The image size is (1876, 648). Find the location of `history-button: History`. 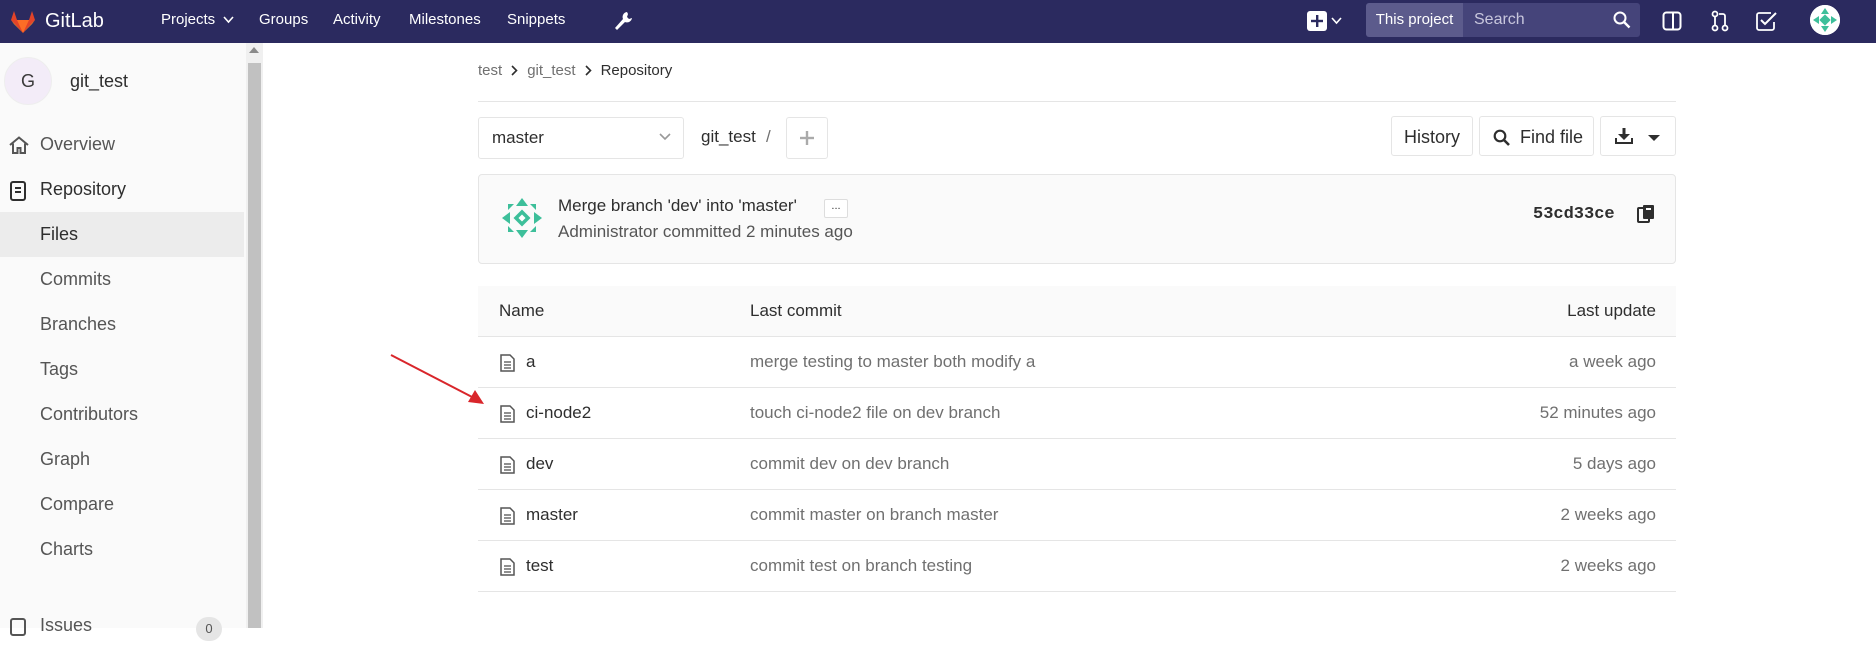

history-button: History is located at coordinates (1432, 136).